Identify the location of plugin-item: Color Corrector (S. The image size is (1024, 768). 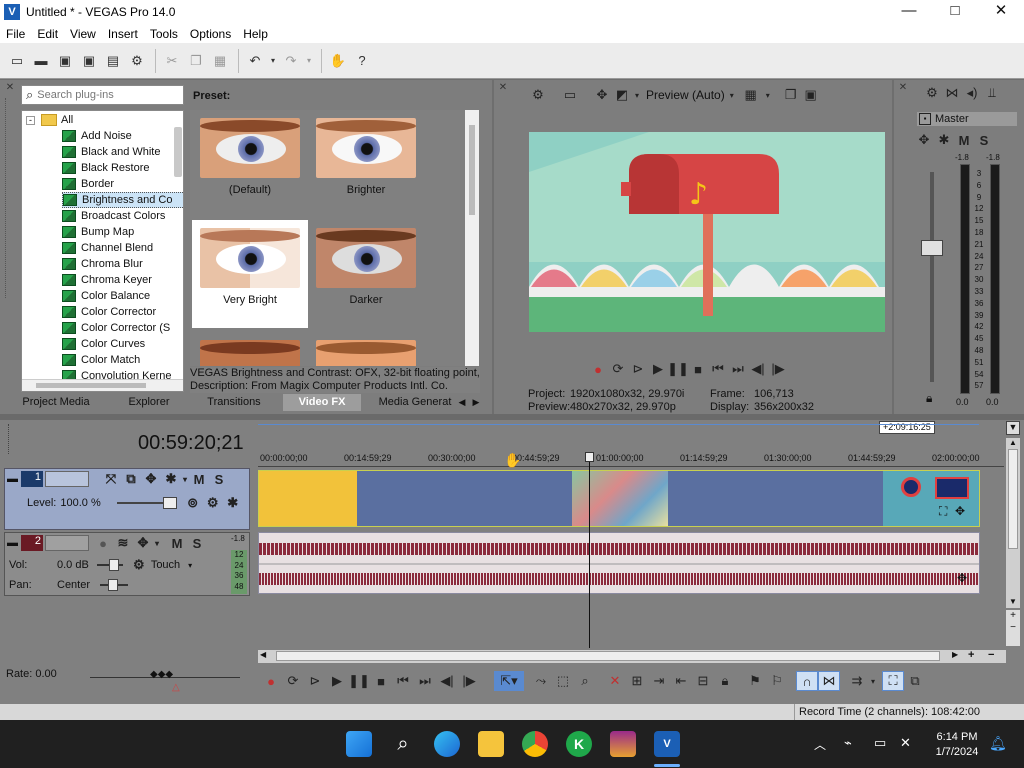
(116, 328).